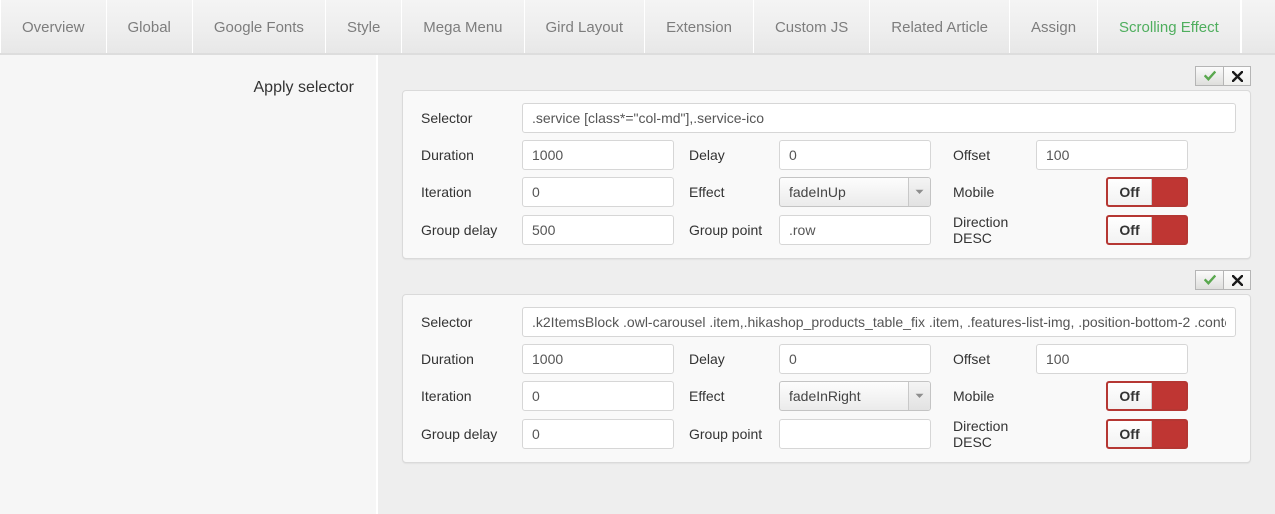 This screenshot has height=514, width=1275. I want to click on tab-style: Style, so click(364, 27).